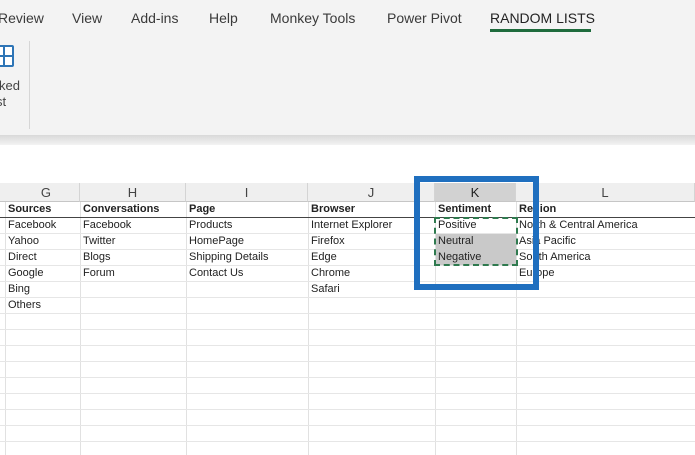 This screenshot has width=695, height=455. Describe the element at coordinates (133, 192) in the screenshot. I see `column-header-h: H` at that location.